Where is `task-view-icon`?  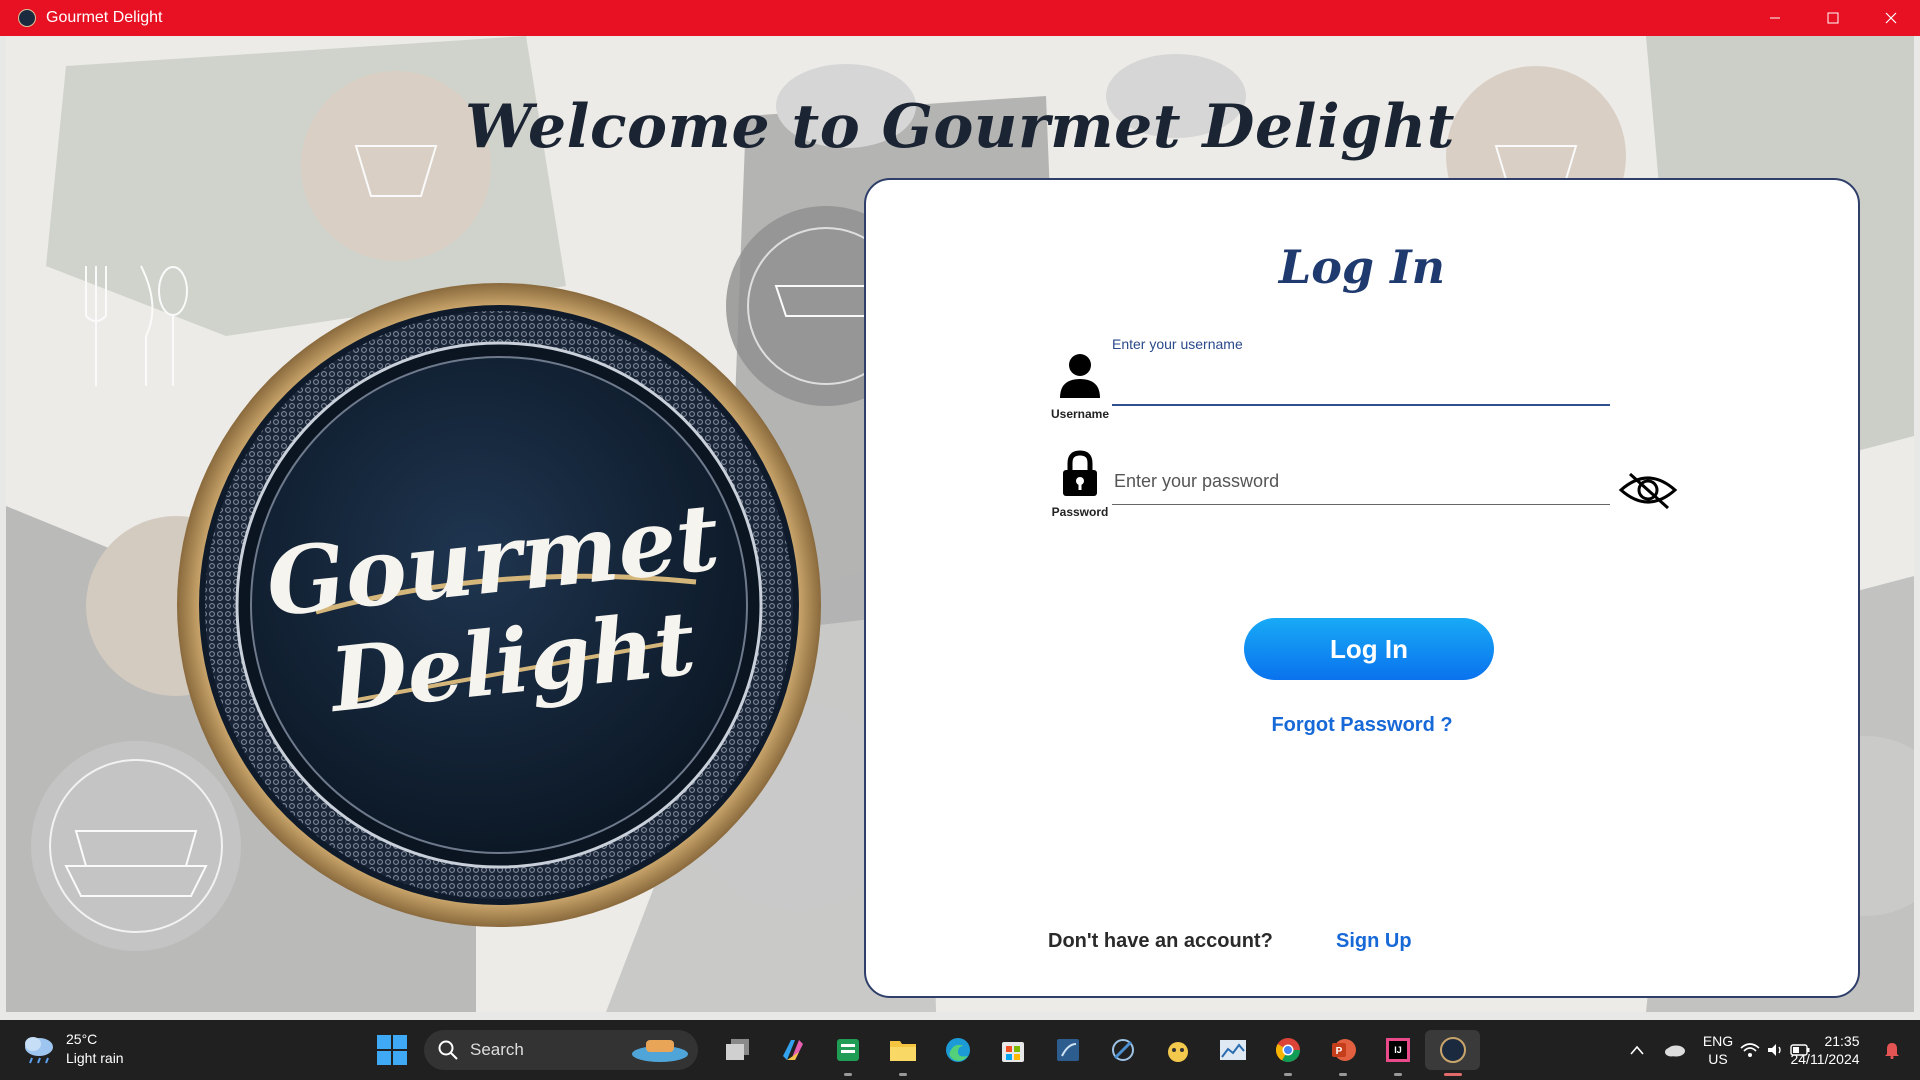
task-view-icon is located at coordinates (737, 1049).